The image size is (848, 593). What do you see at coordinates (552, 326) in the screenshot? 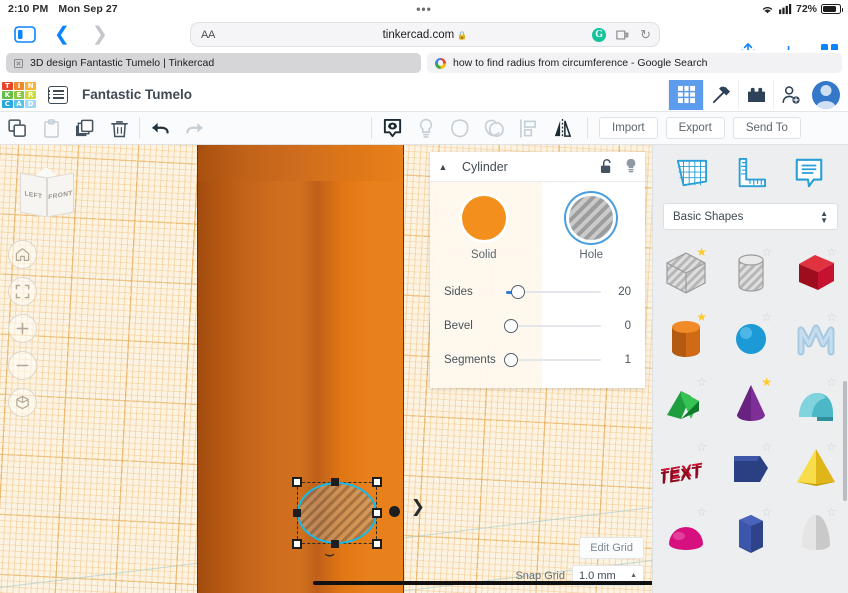
I see `bevel-slider` at bounding box center [552, 326].